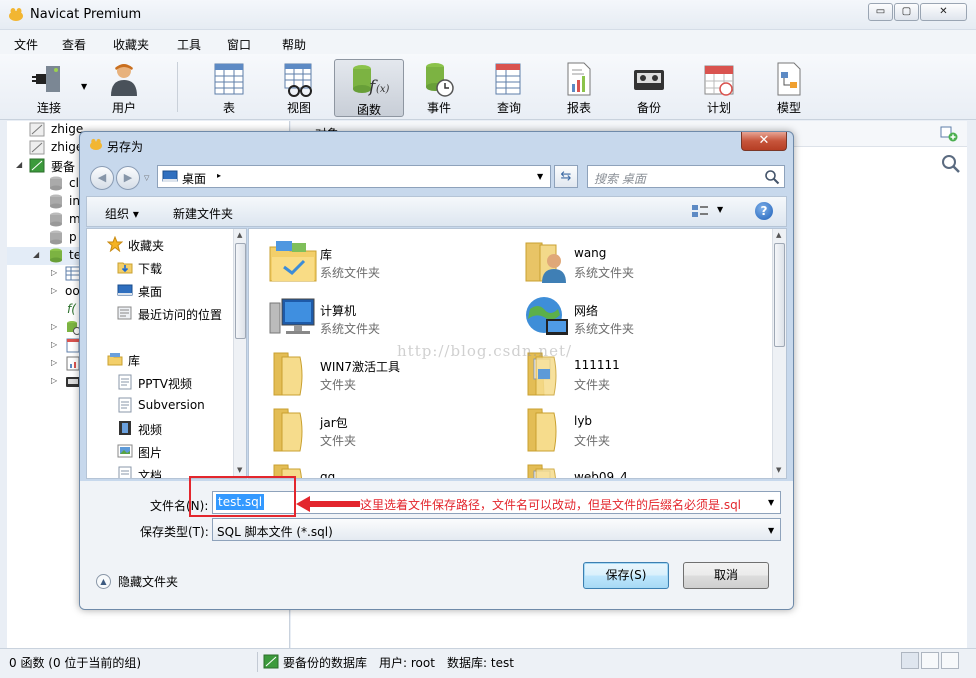  What do you see at coordinates (275, 532) in the screenshot?
I see `filetype-value: SQL 脚本文件 (*.sql)` at bounding box center [275, 532].